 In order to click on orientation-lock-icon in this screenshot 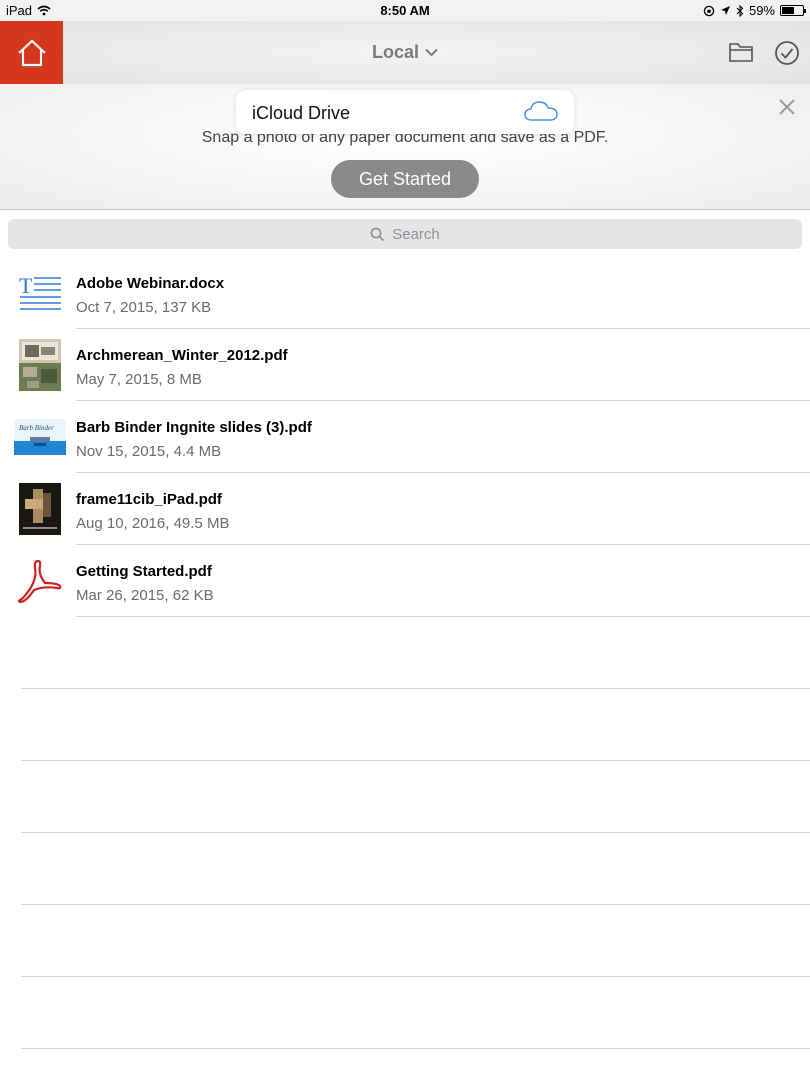, I will do `click(709, 10)`.